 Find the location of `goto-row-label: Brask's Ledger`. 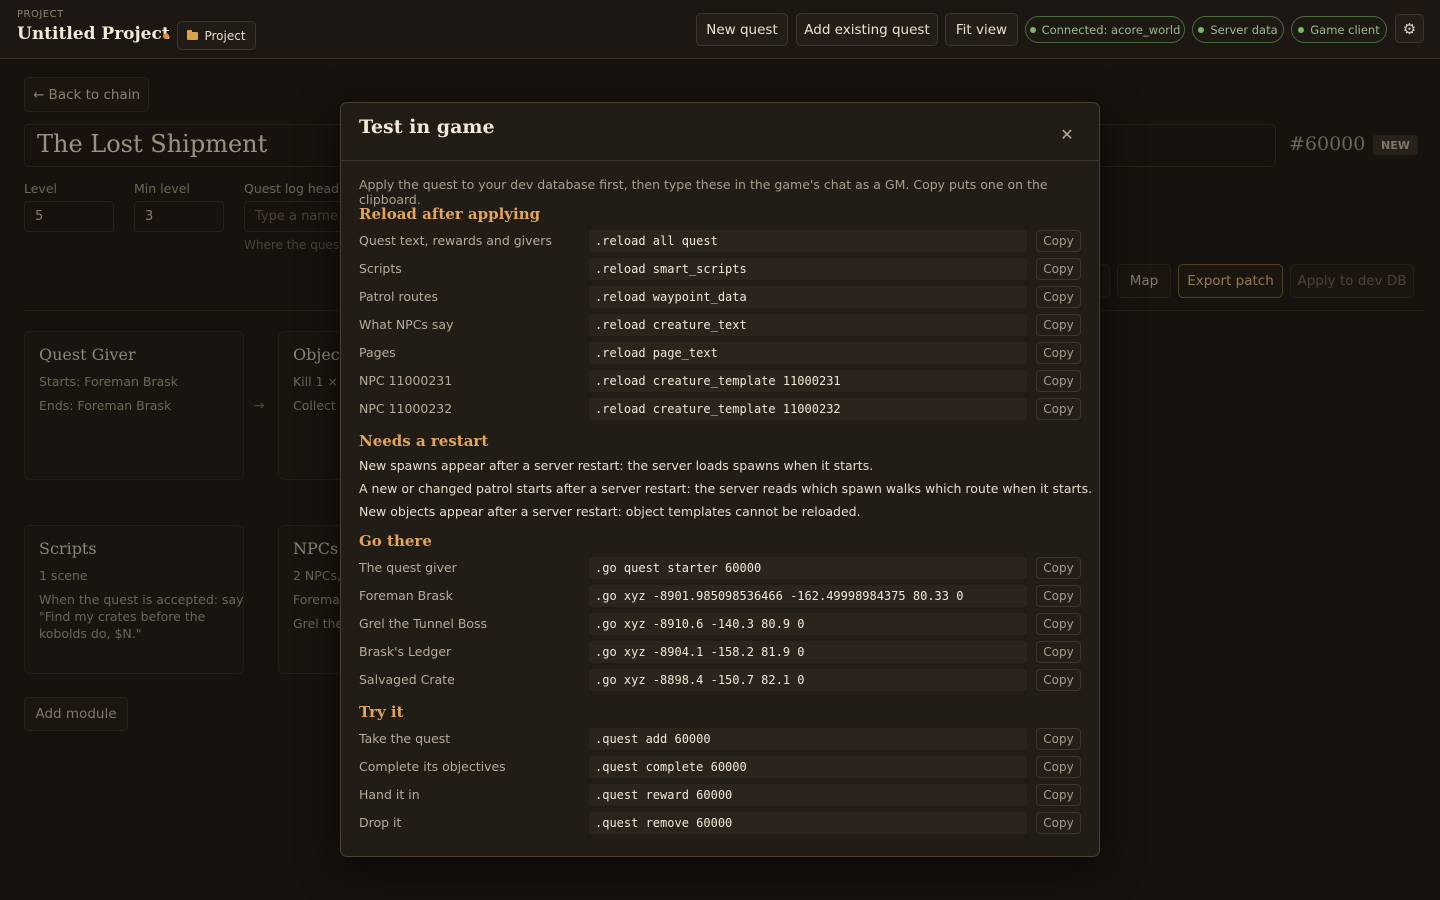

goto-row-label: Brask's Ledger is located at coordinates (405, 651).